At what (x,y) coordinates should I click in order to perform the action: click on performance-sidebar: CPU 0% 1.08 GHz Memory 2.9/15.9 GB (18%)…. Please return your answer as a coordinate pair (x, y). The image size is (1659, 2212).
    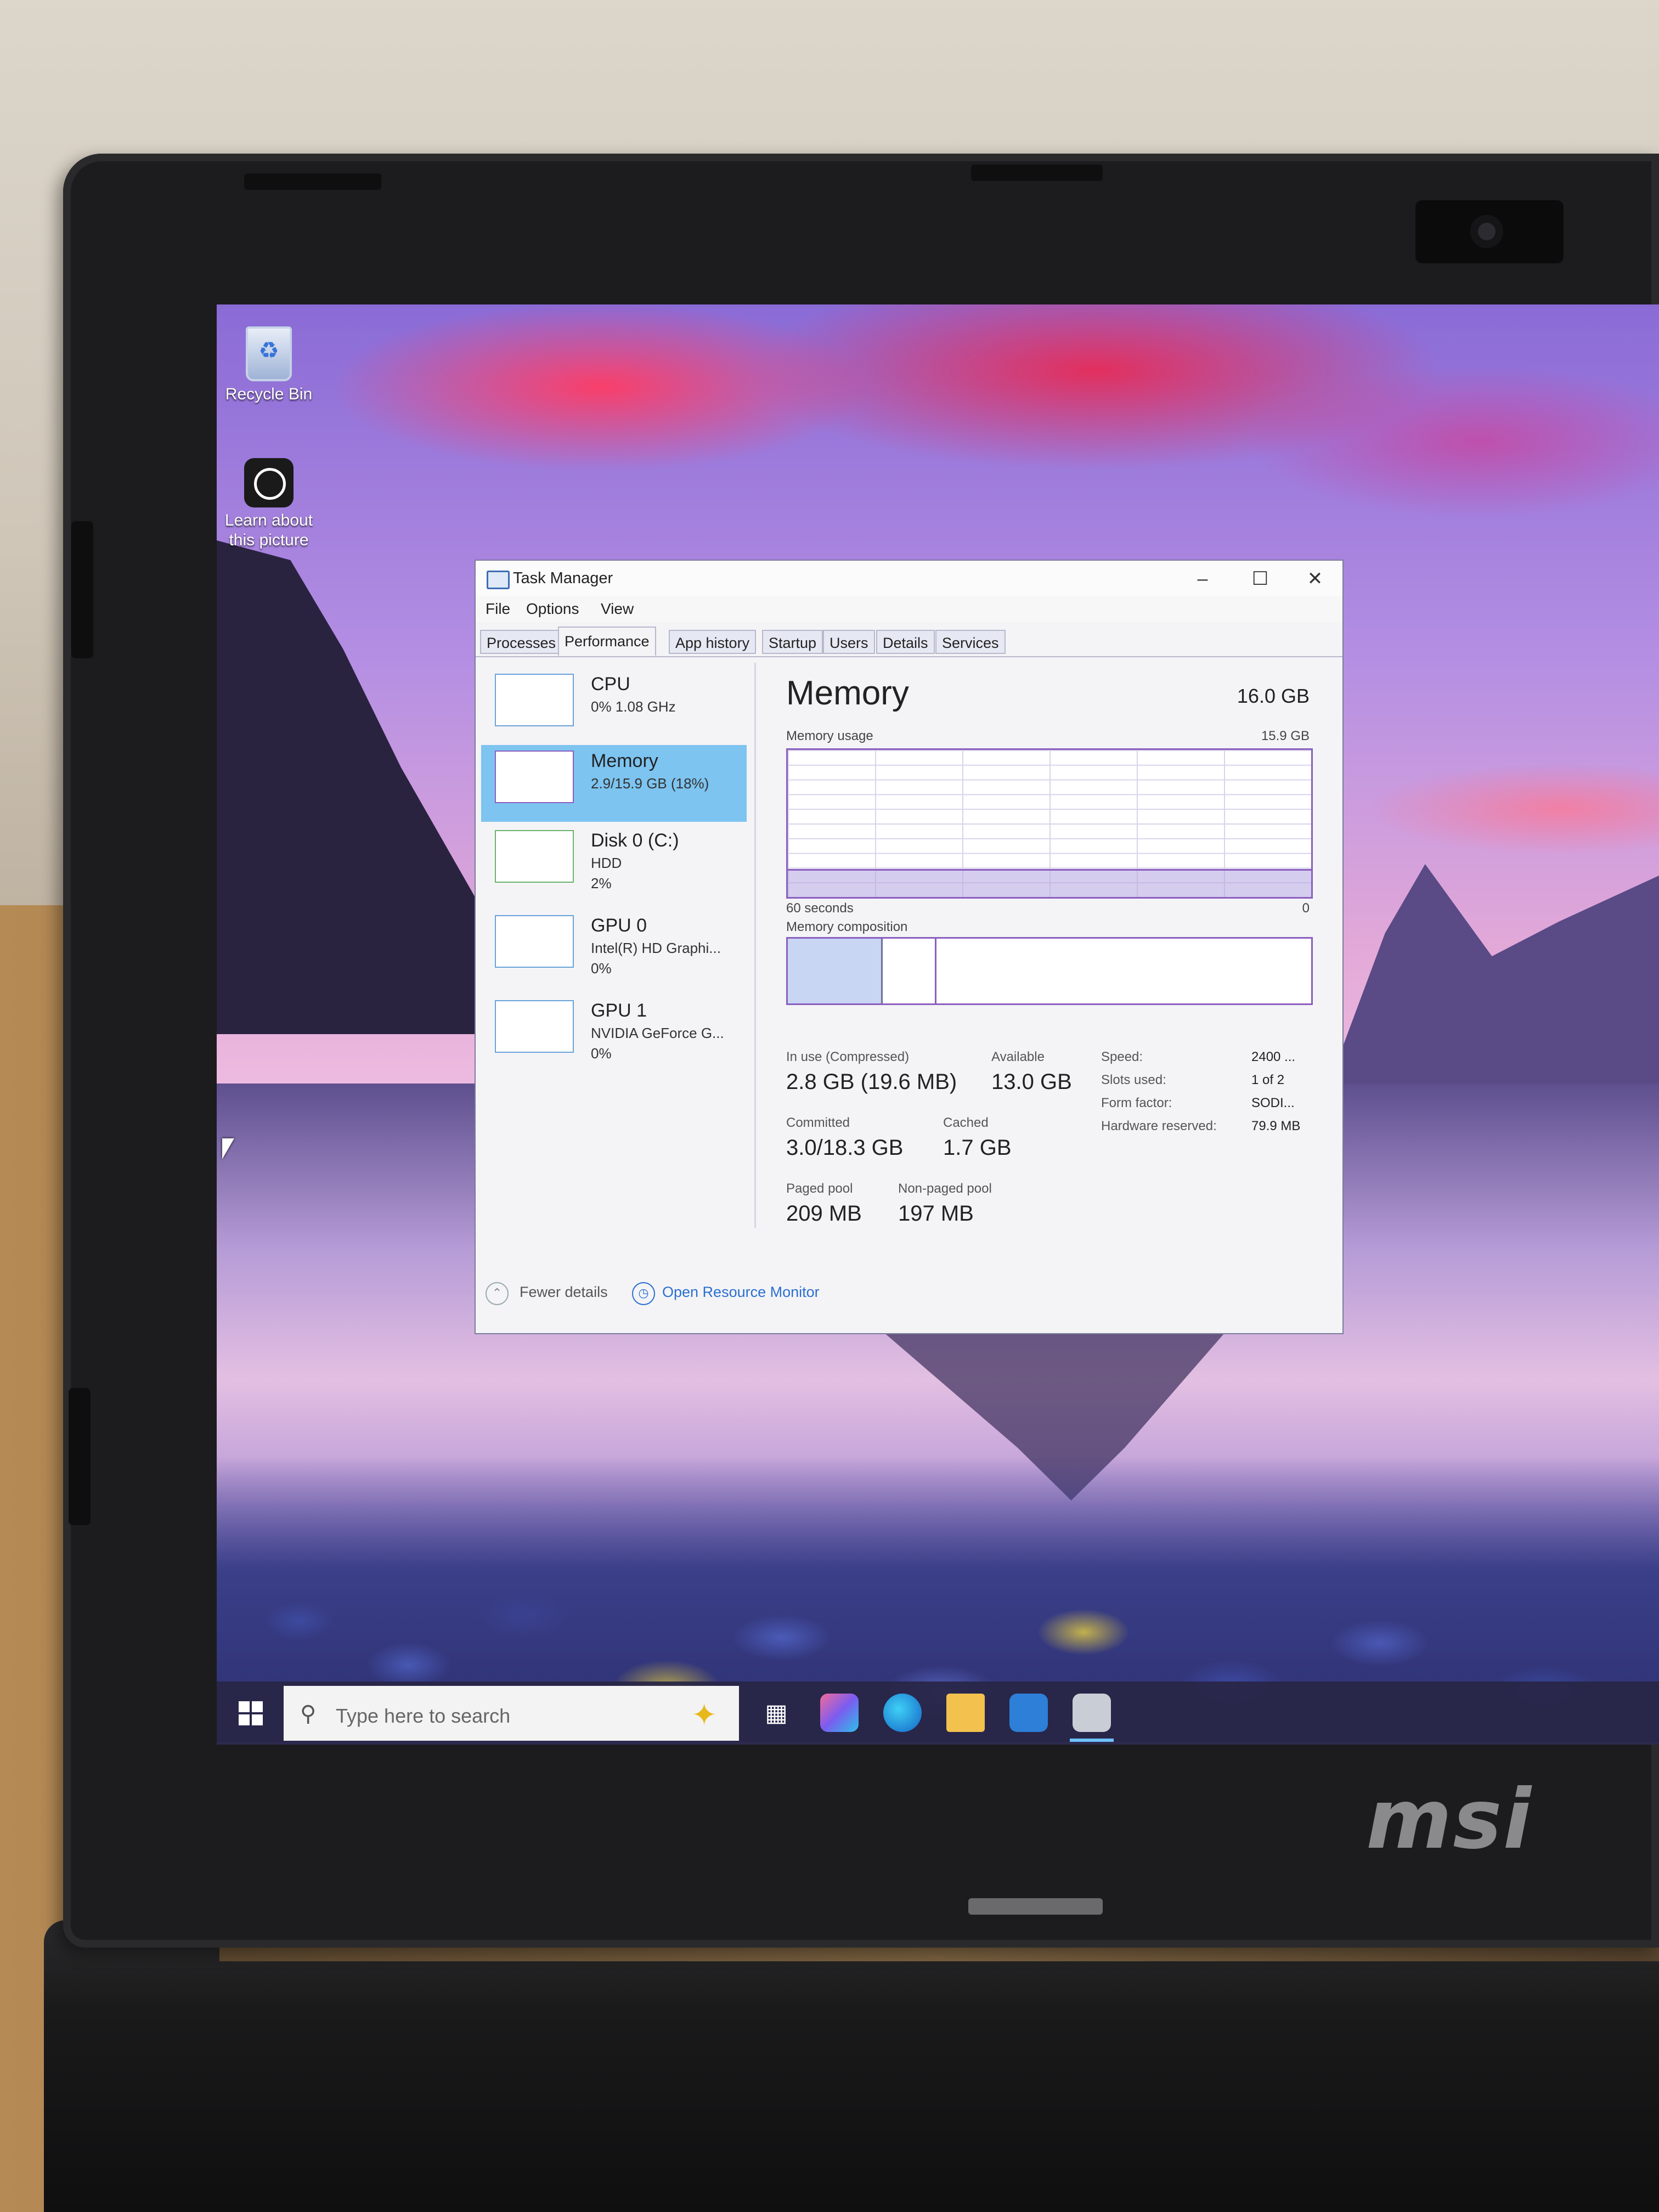
    Looking at the image, I should click on (613, 959).